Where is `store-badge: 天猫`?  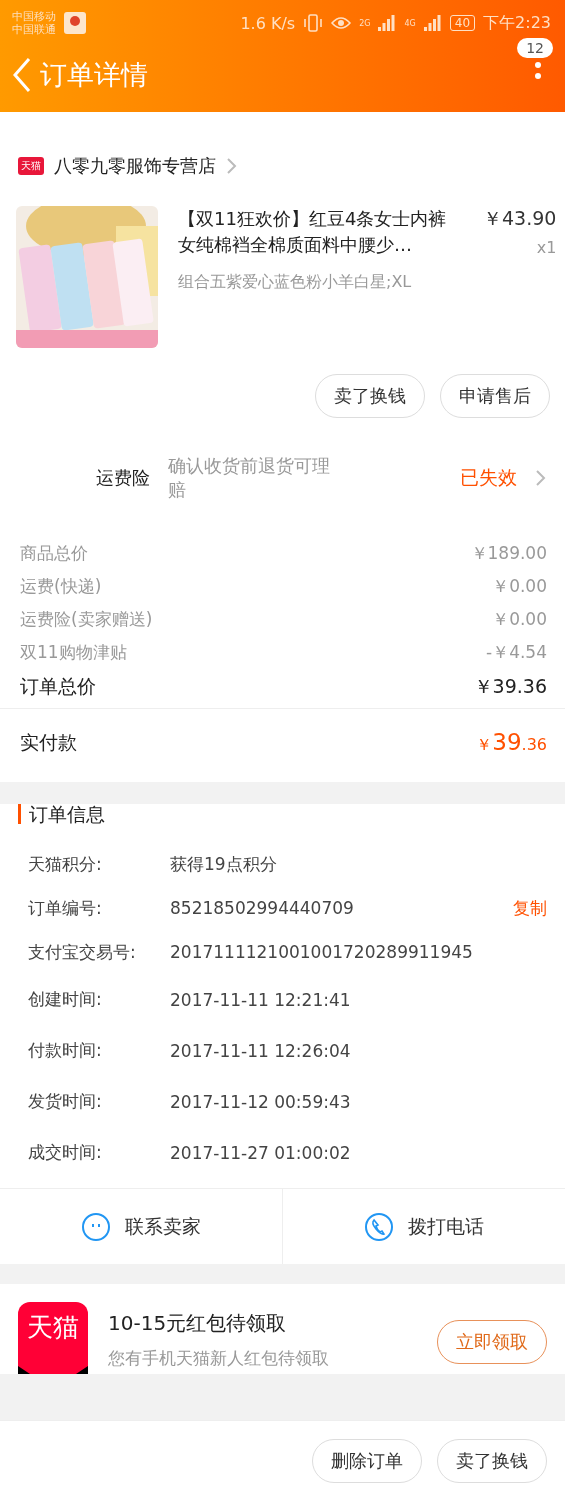 store-badge: 天猫 is located at coordinates (31, 166).